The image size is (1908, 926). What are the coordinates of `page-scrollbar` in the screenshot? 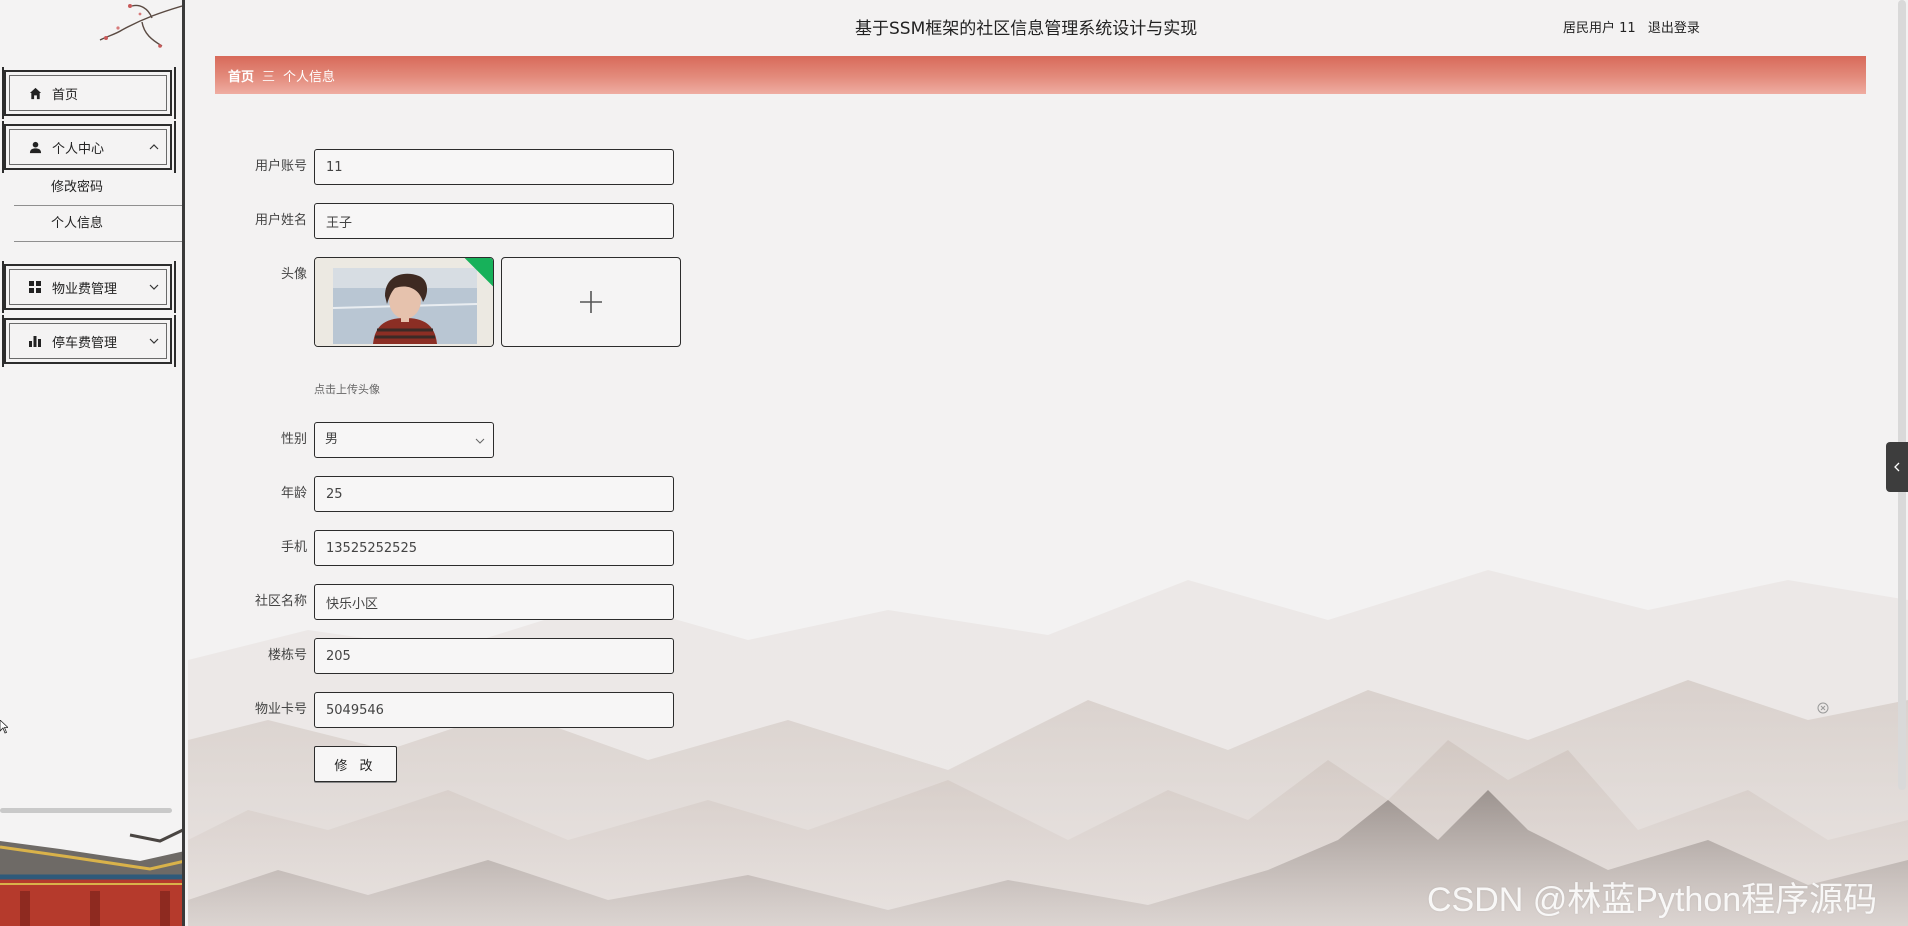 It's located at (1902, 395).